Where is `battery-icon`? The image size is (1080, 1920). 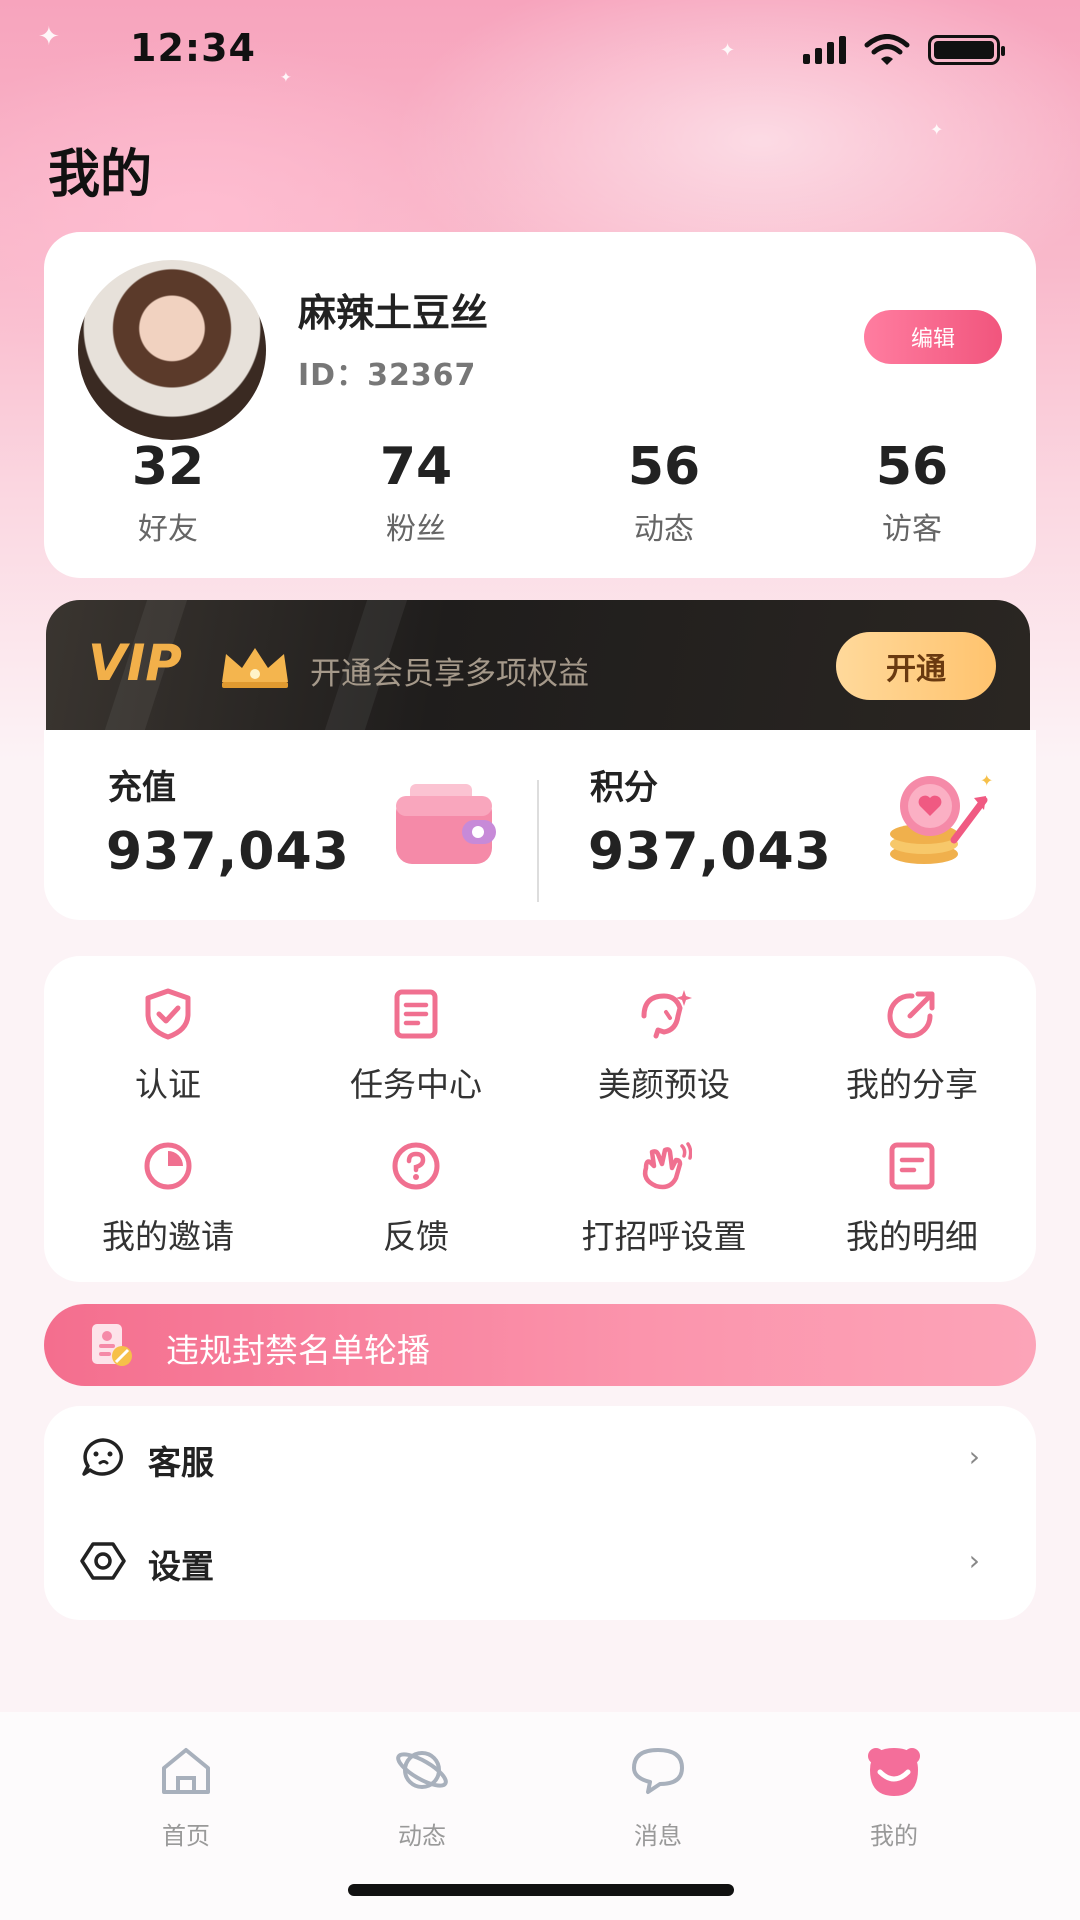 battery-icon is located at coordinates (966, 50).